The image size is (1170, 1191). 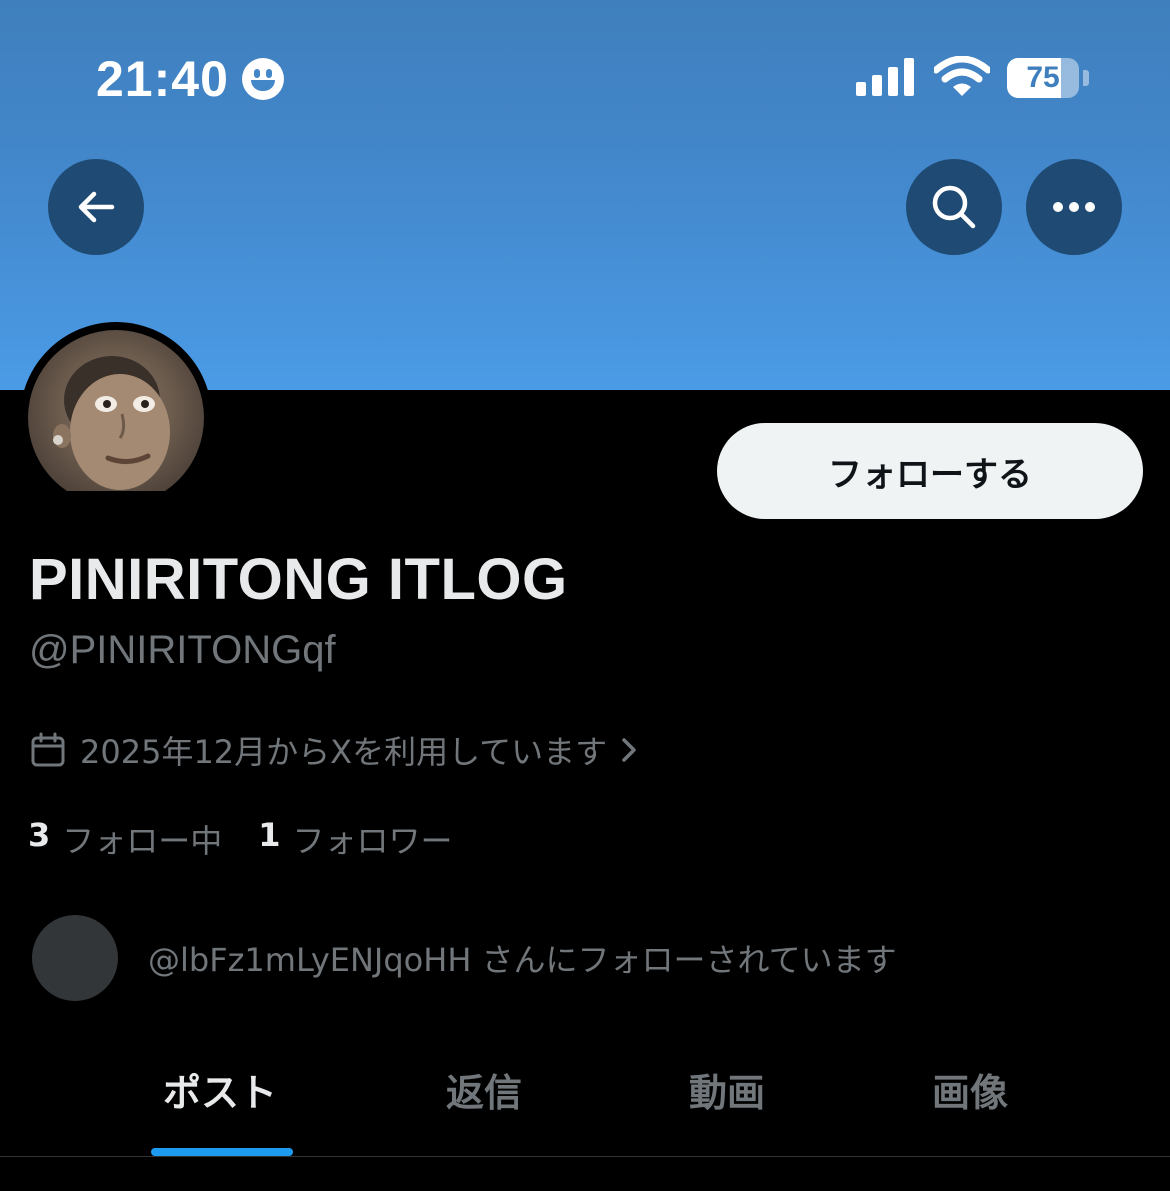 I want to click on followers-link: 1 フォロワー, so click(x=355, y=839).